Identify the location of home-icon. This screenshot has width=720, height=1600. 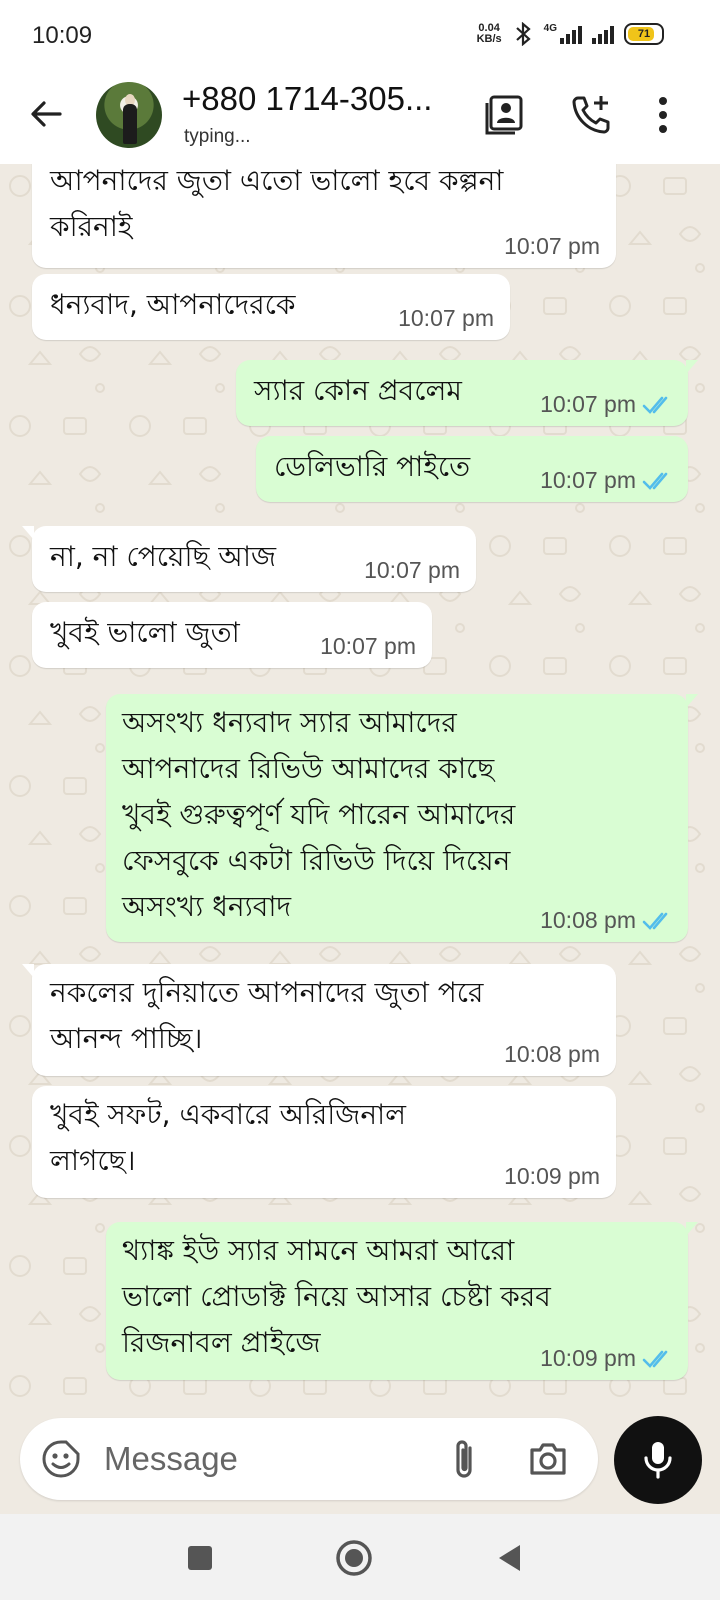
(354, 1558).